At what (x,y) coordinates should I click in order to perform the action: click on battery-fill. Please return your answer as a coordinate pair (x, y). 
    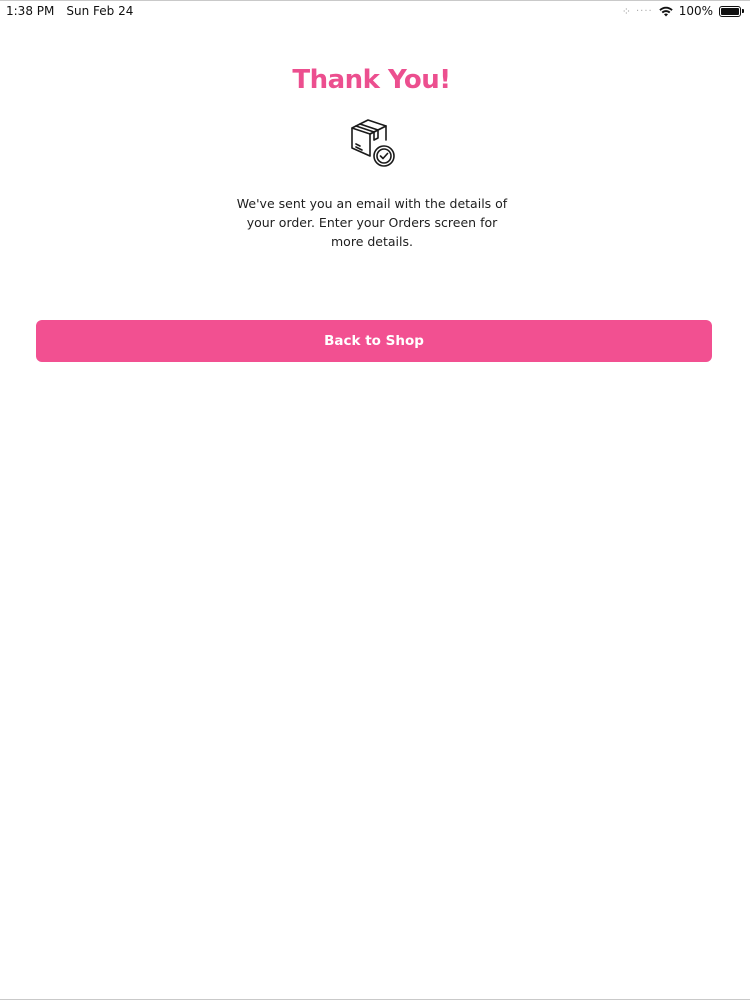
    Looking at the image, I should click on (730, 11).